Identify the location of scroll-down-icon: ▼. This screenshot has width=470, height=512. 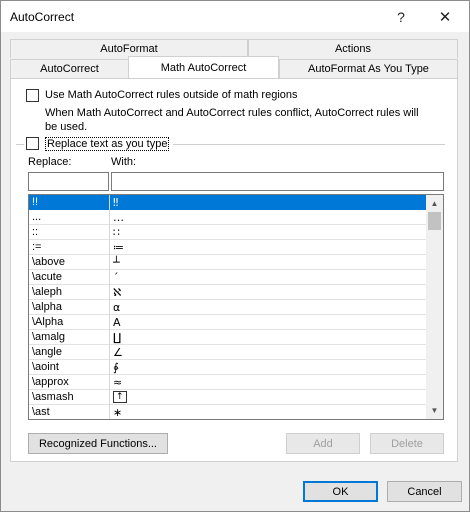
(434, 410).